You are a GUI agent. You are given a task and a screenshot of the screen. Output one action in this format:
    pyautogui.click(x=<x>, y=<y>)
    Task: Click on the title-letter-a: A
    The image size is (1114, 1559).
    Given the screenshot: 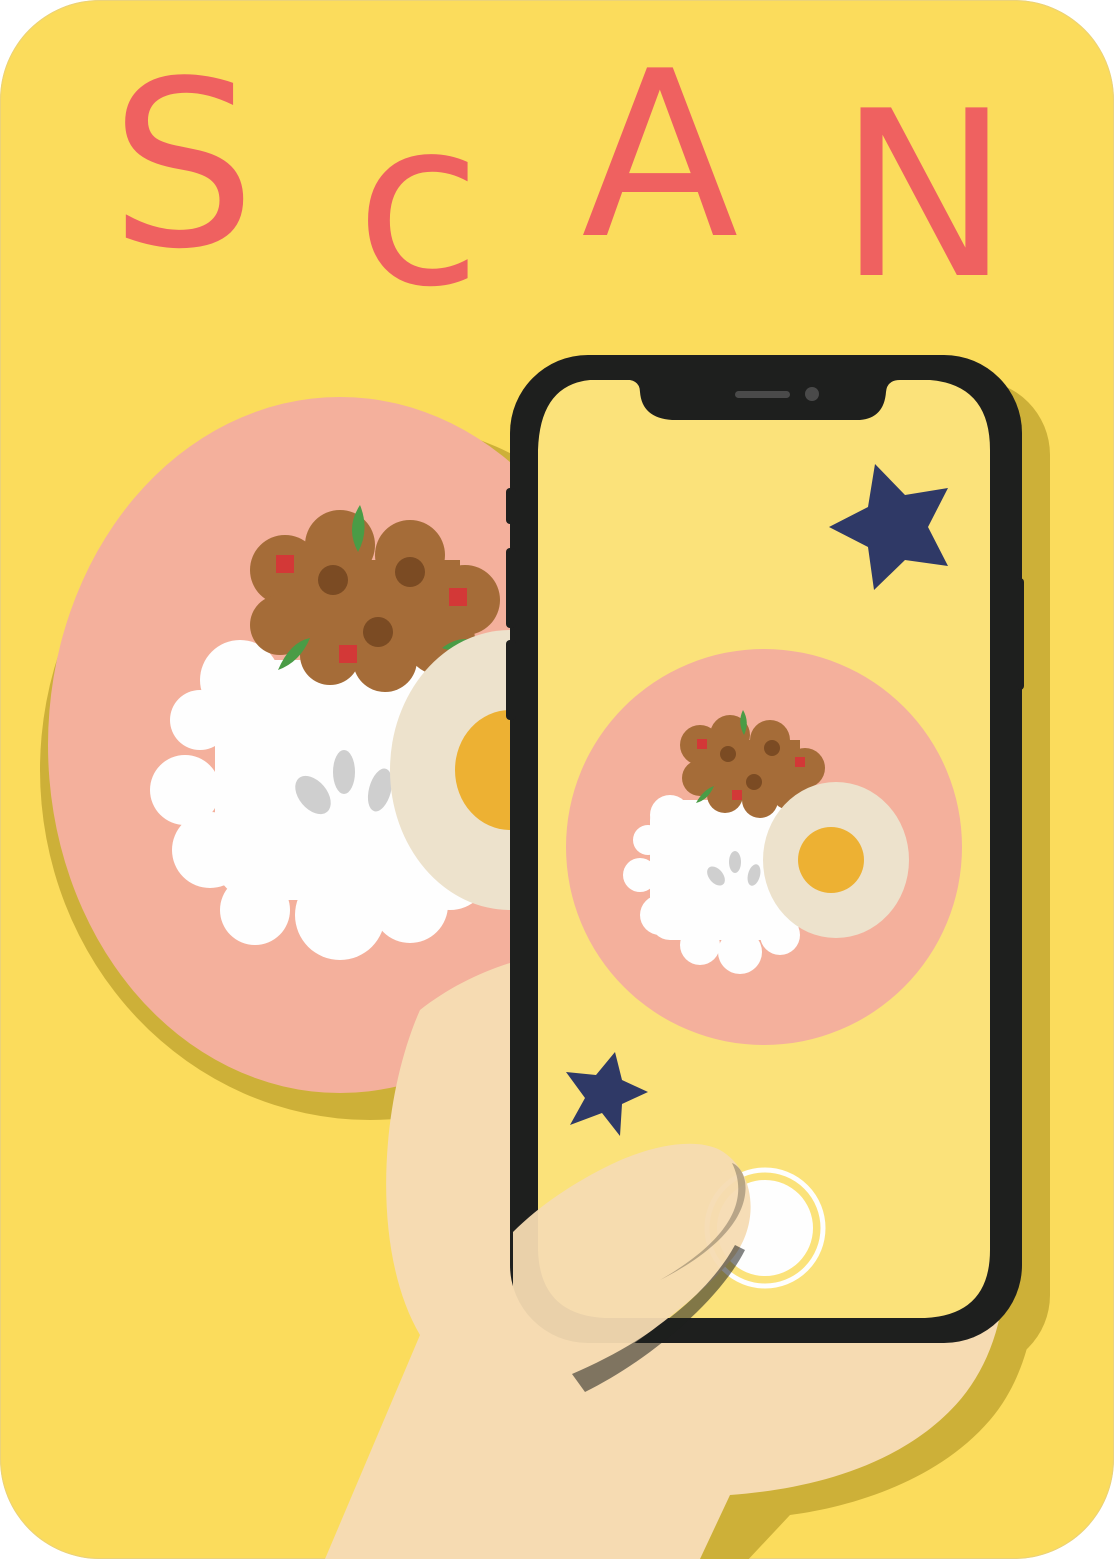 What is the action you would take?
    pyautogui.click(x=660, y=156)
    